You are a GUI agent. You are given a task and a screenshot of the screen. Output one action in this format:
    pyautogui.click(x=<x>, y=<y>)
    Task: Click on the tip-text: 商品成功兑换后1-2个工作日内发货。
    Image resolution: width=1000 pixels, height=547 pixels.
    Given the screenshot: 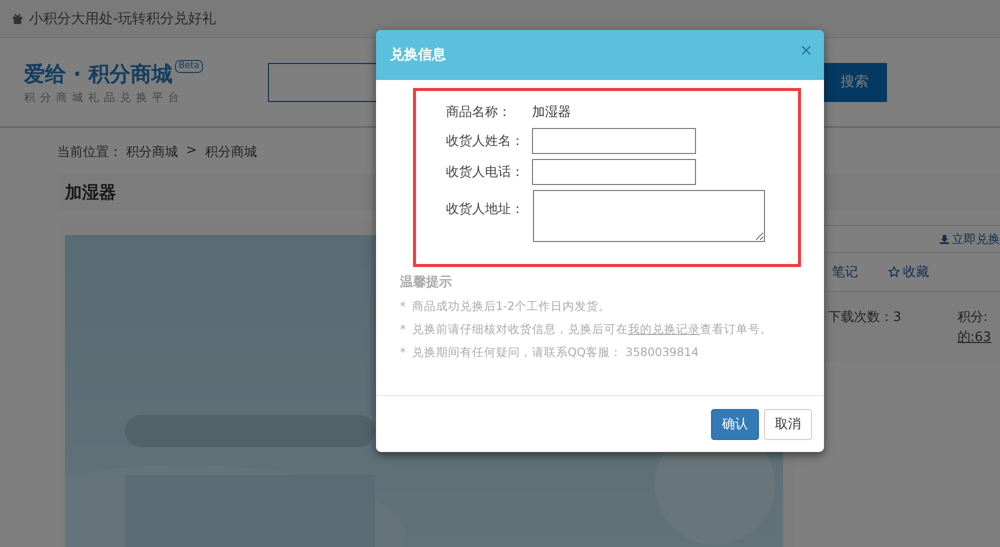 What is the action you would take?
    pyautogui.click(x=511, y=306)
    